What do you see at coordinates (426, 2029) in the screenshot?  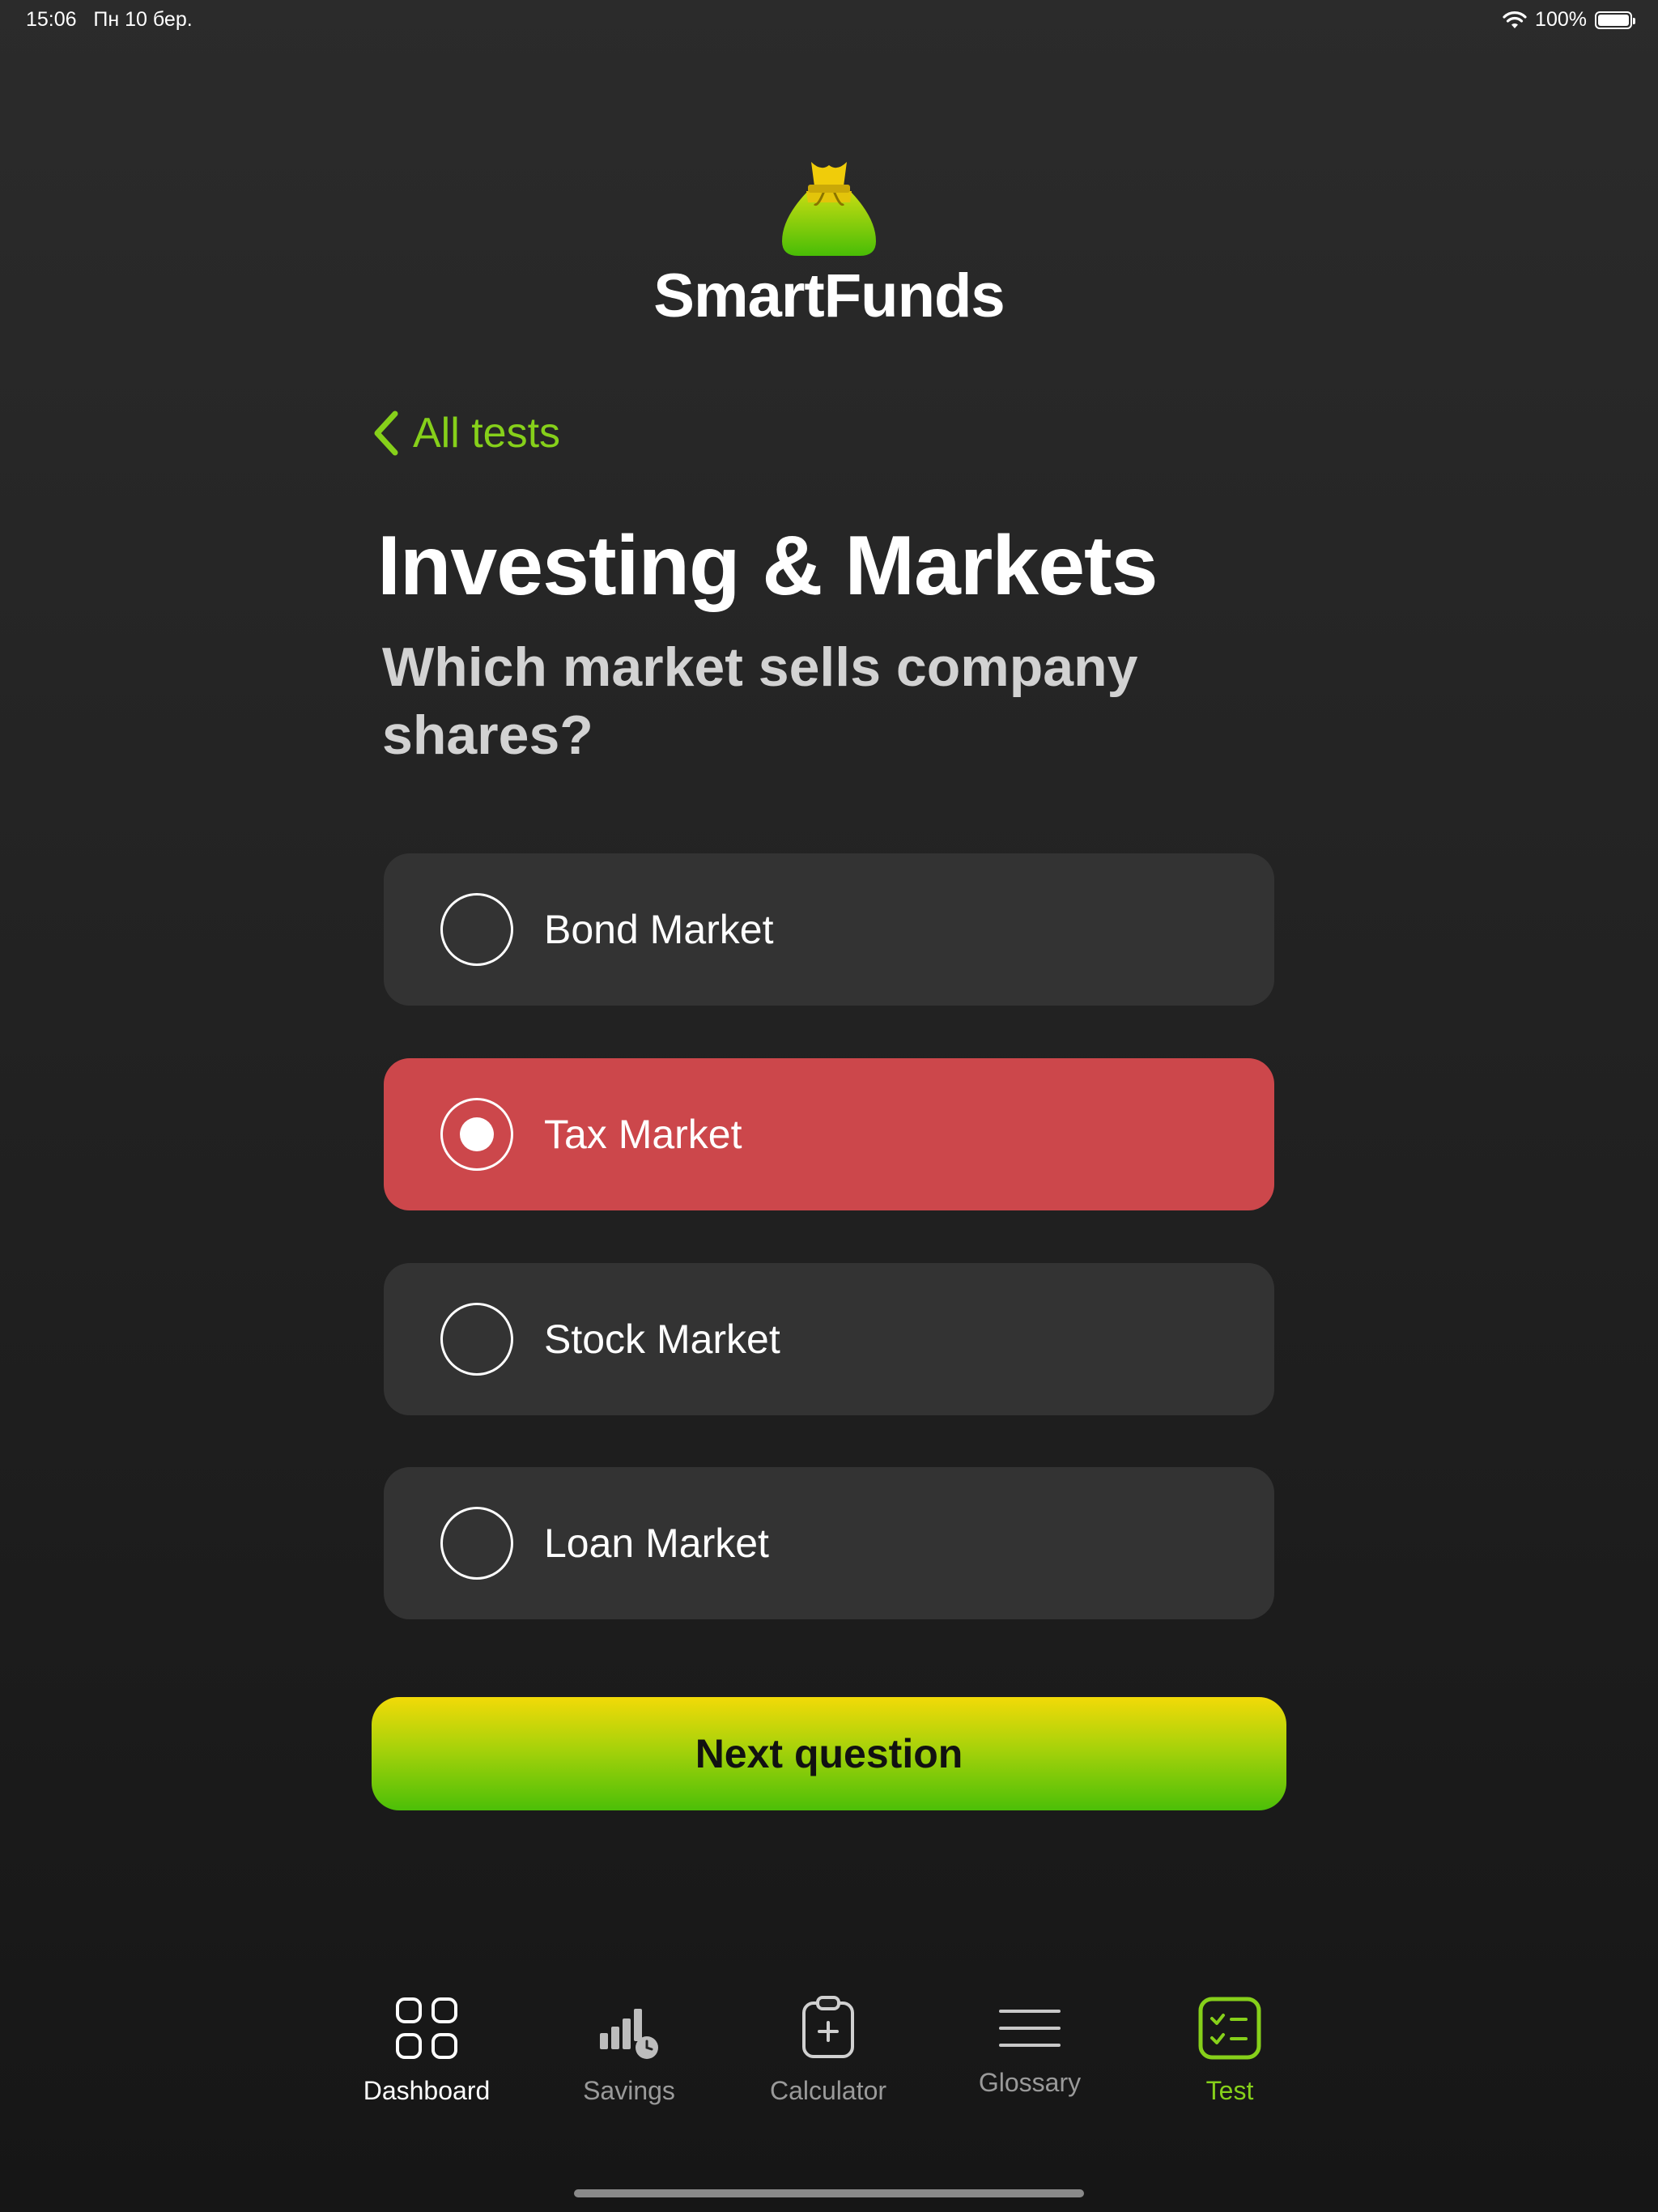 I see `grid-icon` at bounding box center [426, 2029].